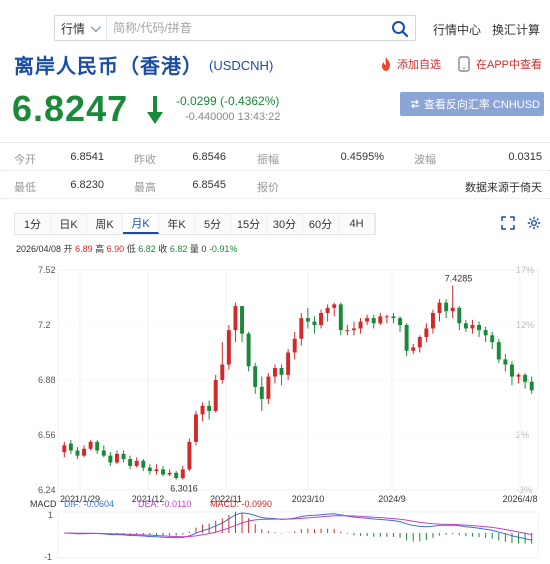  What do you see at coordinates (268, 160) in the screenshot?
I see `stat-amplitude-label: 振幅` at bounding box center [268, 160].